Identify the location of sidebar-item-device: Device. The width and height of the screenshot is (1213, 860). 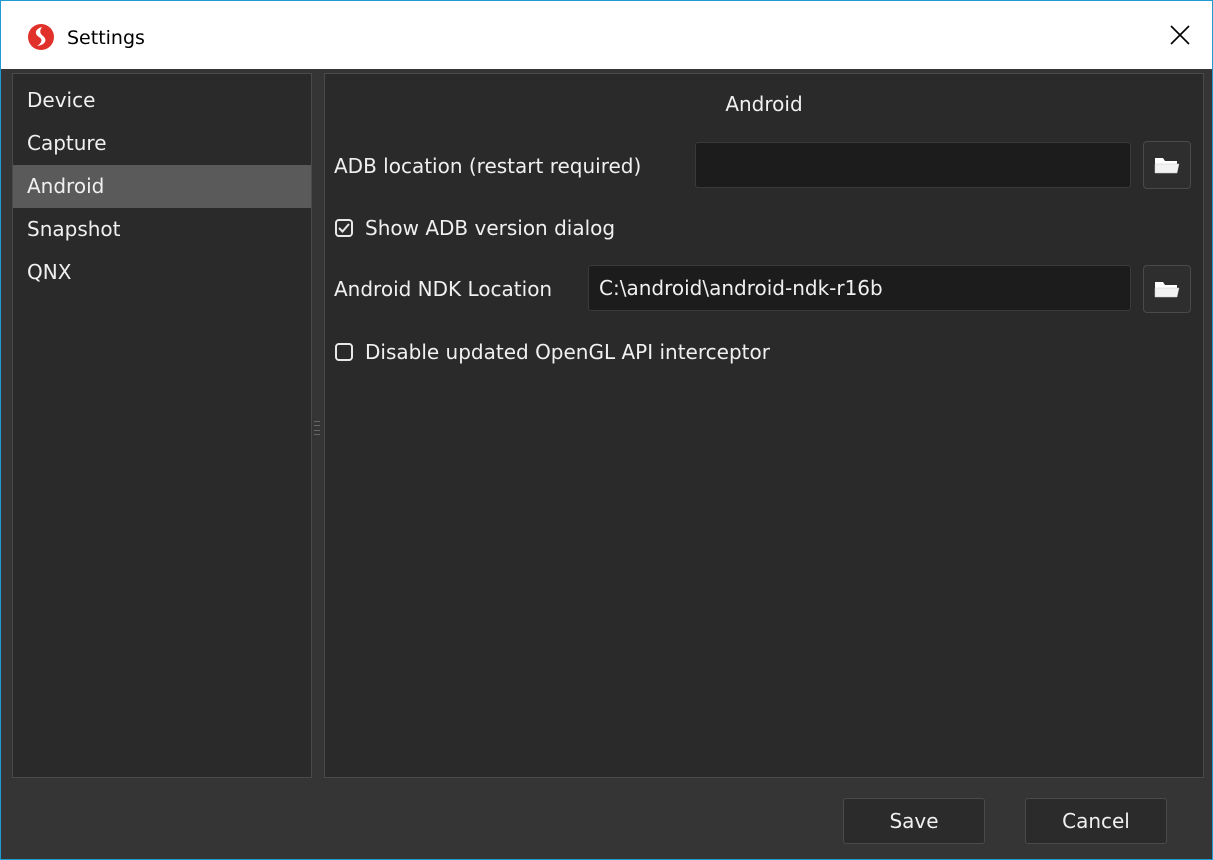
(162, 100).